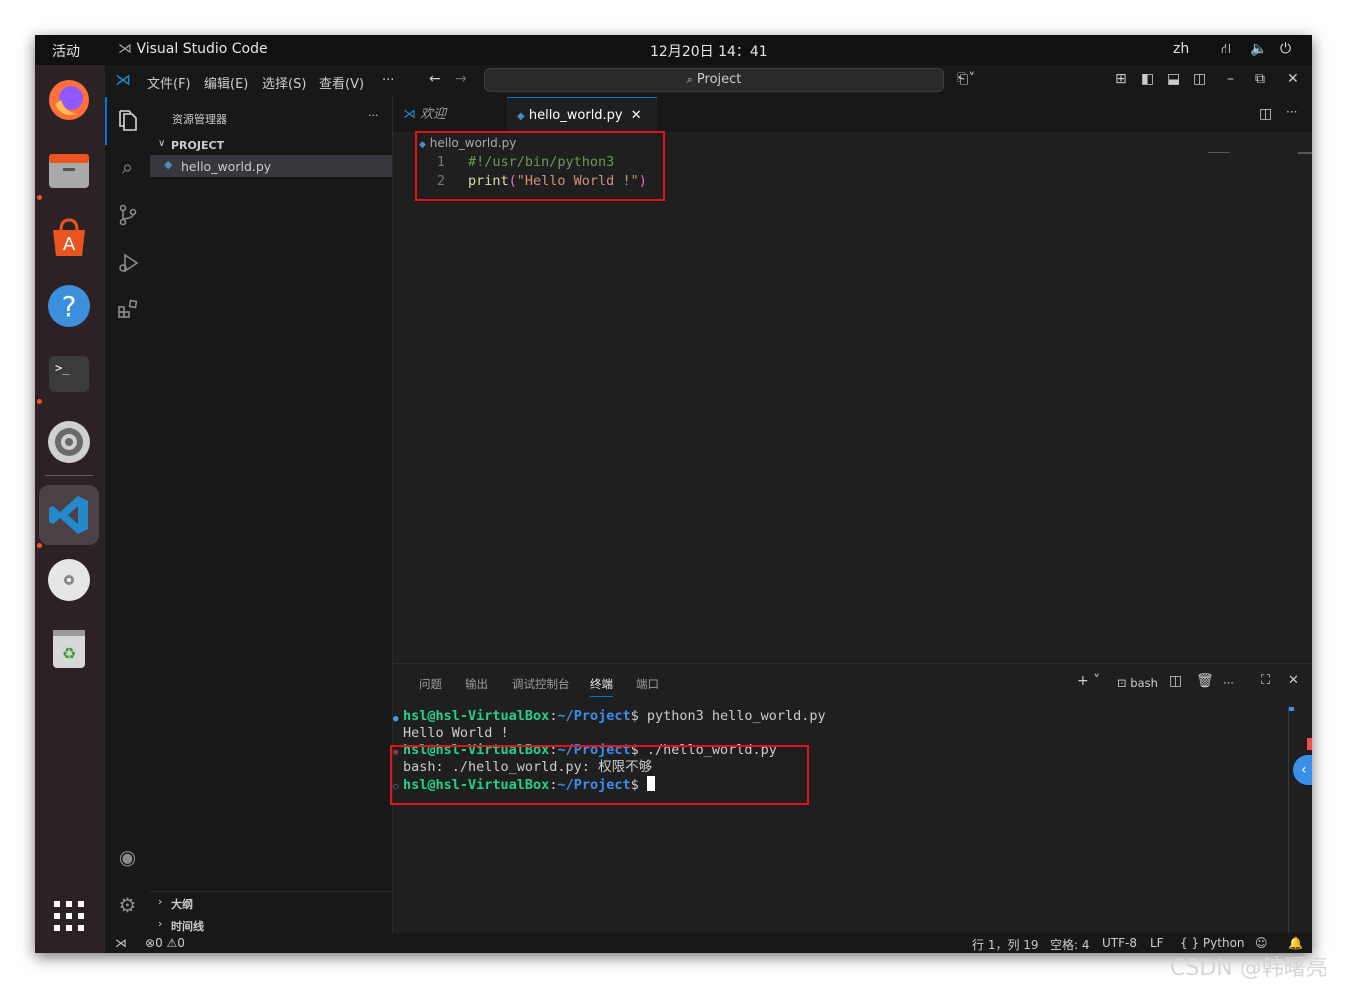  What do you see at coordinates (165, 943) in the screenshot?
I see `problems-status: ⊗0 ⚠0` at bounding box center [165, 943].